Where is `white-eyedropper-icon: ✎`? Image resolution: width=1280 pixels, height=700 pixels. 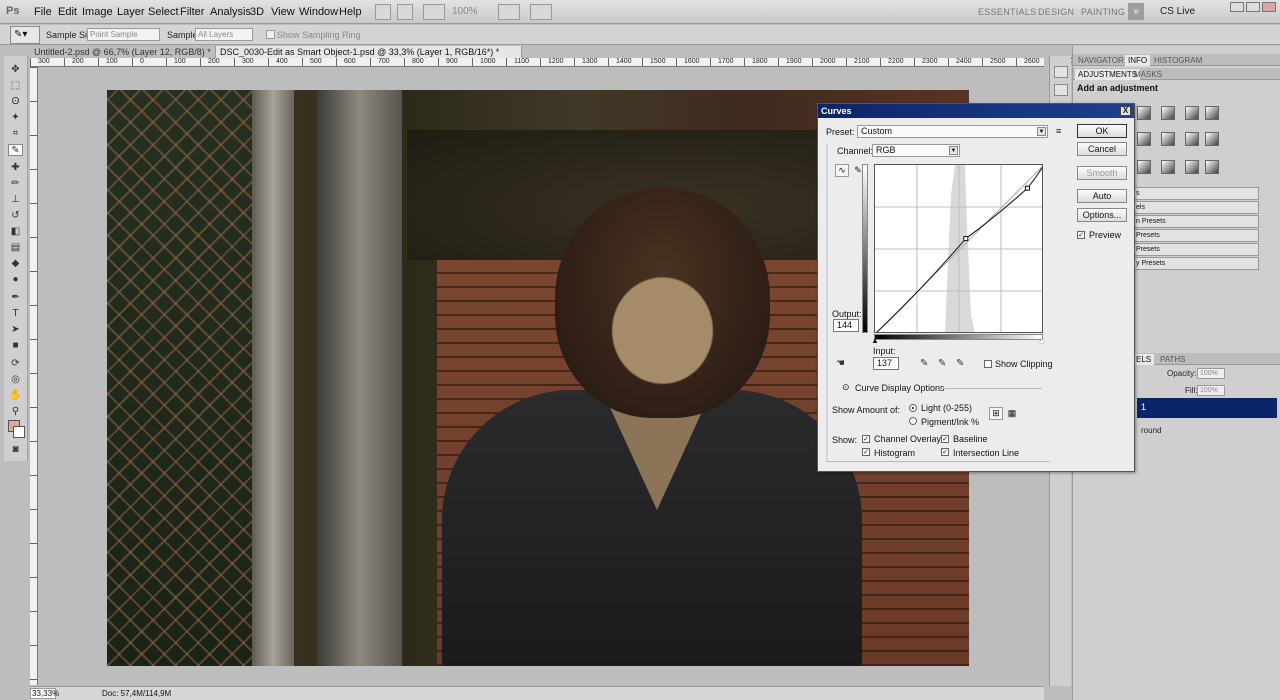 white-eyedropper-icon: ✎ is located at coordinates (960, 363).